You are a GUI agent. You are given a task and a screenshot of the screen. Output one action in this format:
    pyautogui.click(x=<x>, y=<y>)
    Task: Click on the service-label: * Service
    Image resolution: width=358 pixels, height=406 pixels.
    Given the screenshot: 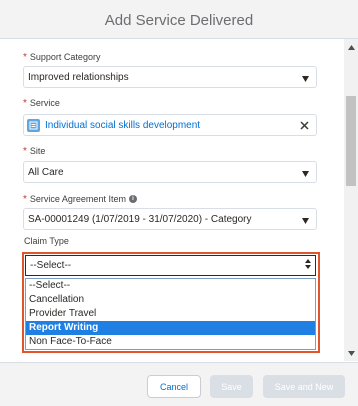 What is the action you would take?
    pyautogui.click(x=41, y=103)
    